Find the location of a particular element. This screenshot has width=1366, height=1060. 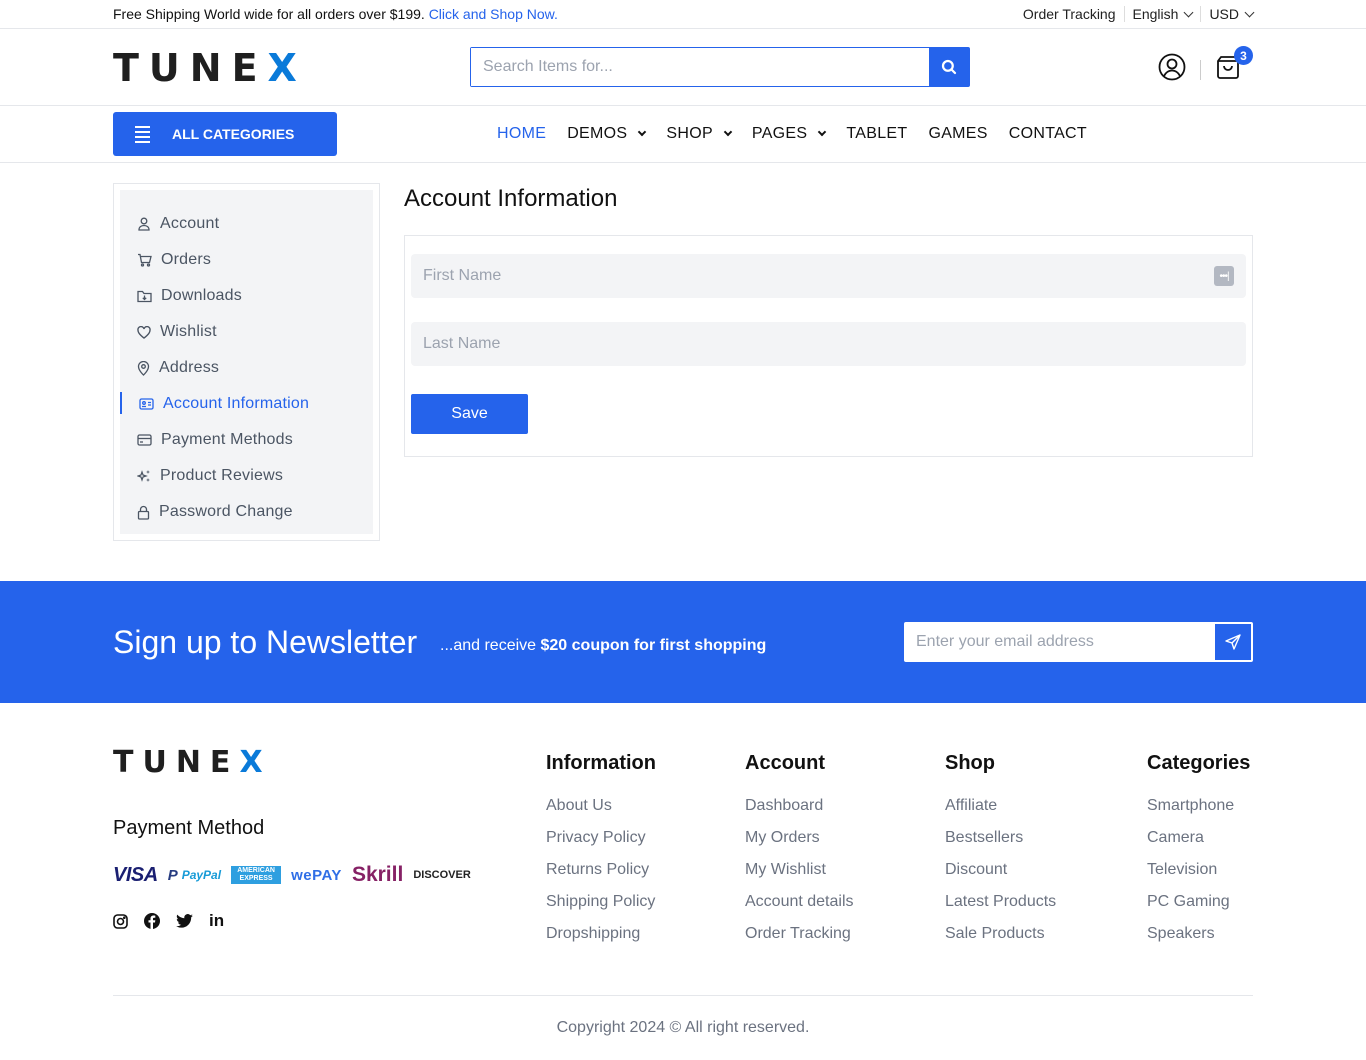

nav-label: CONTACT is located at coordinates (1047, 133).